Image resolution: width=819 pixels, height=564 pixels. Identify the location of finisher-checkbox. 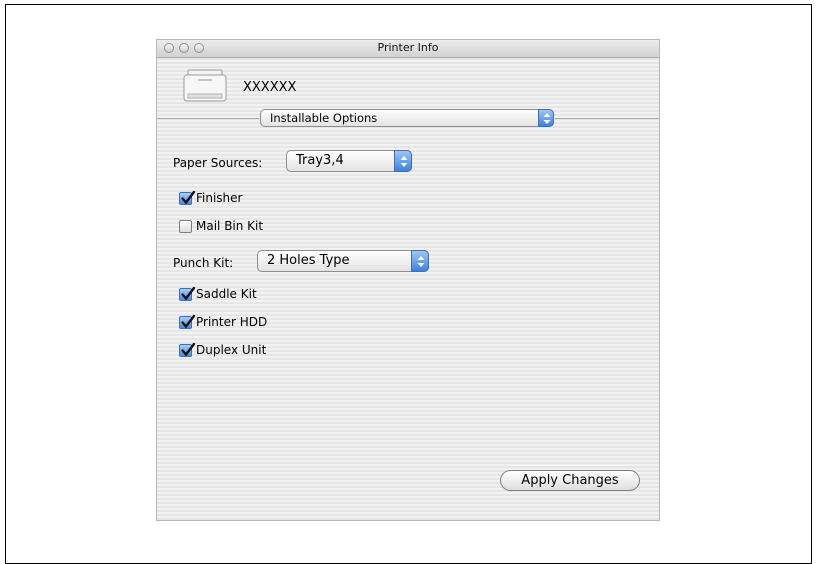
(187, 197).